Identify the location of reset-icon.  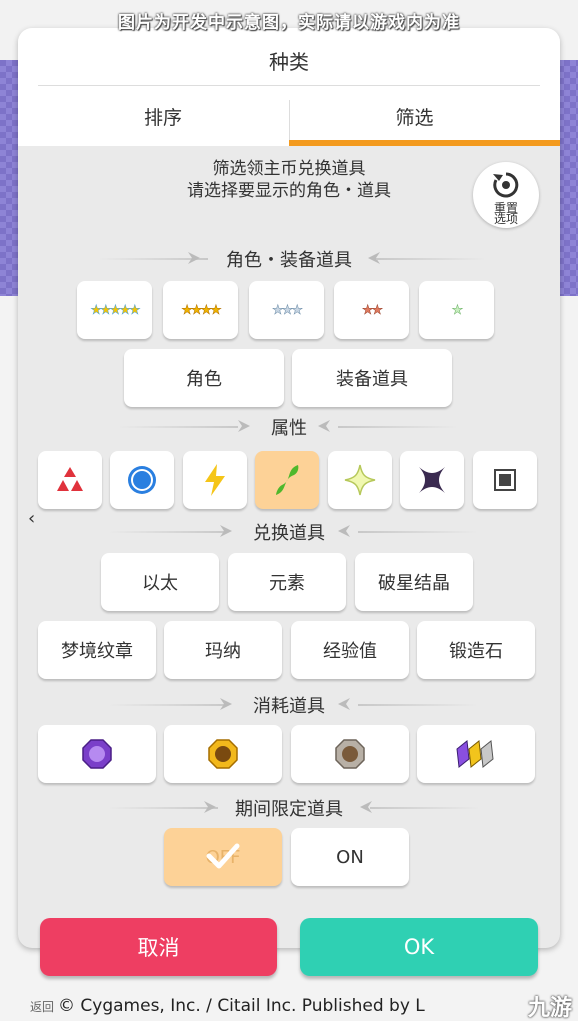
(506, 185).